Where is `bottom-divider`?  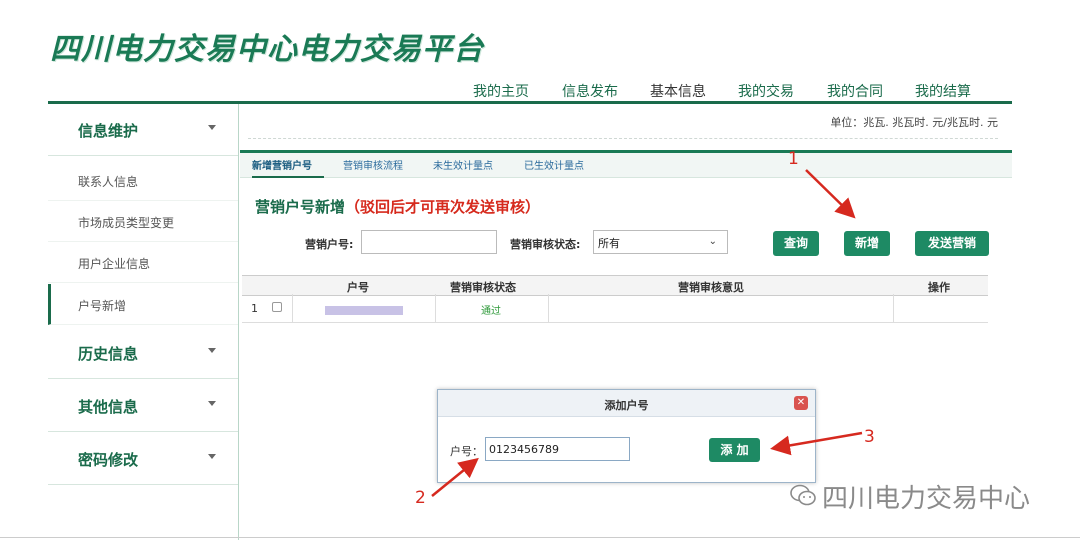
bottom-divider is located at coordinates (540, 537).